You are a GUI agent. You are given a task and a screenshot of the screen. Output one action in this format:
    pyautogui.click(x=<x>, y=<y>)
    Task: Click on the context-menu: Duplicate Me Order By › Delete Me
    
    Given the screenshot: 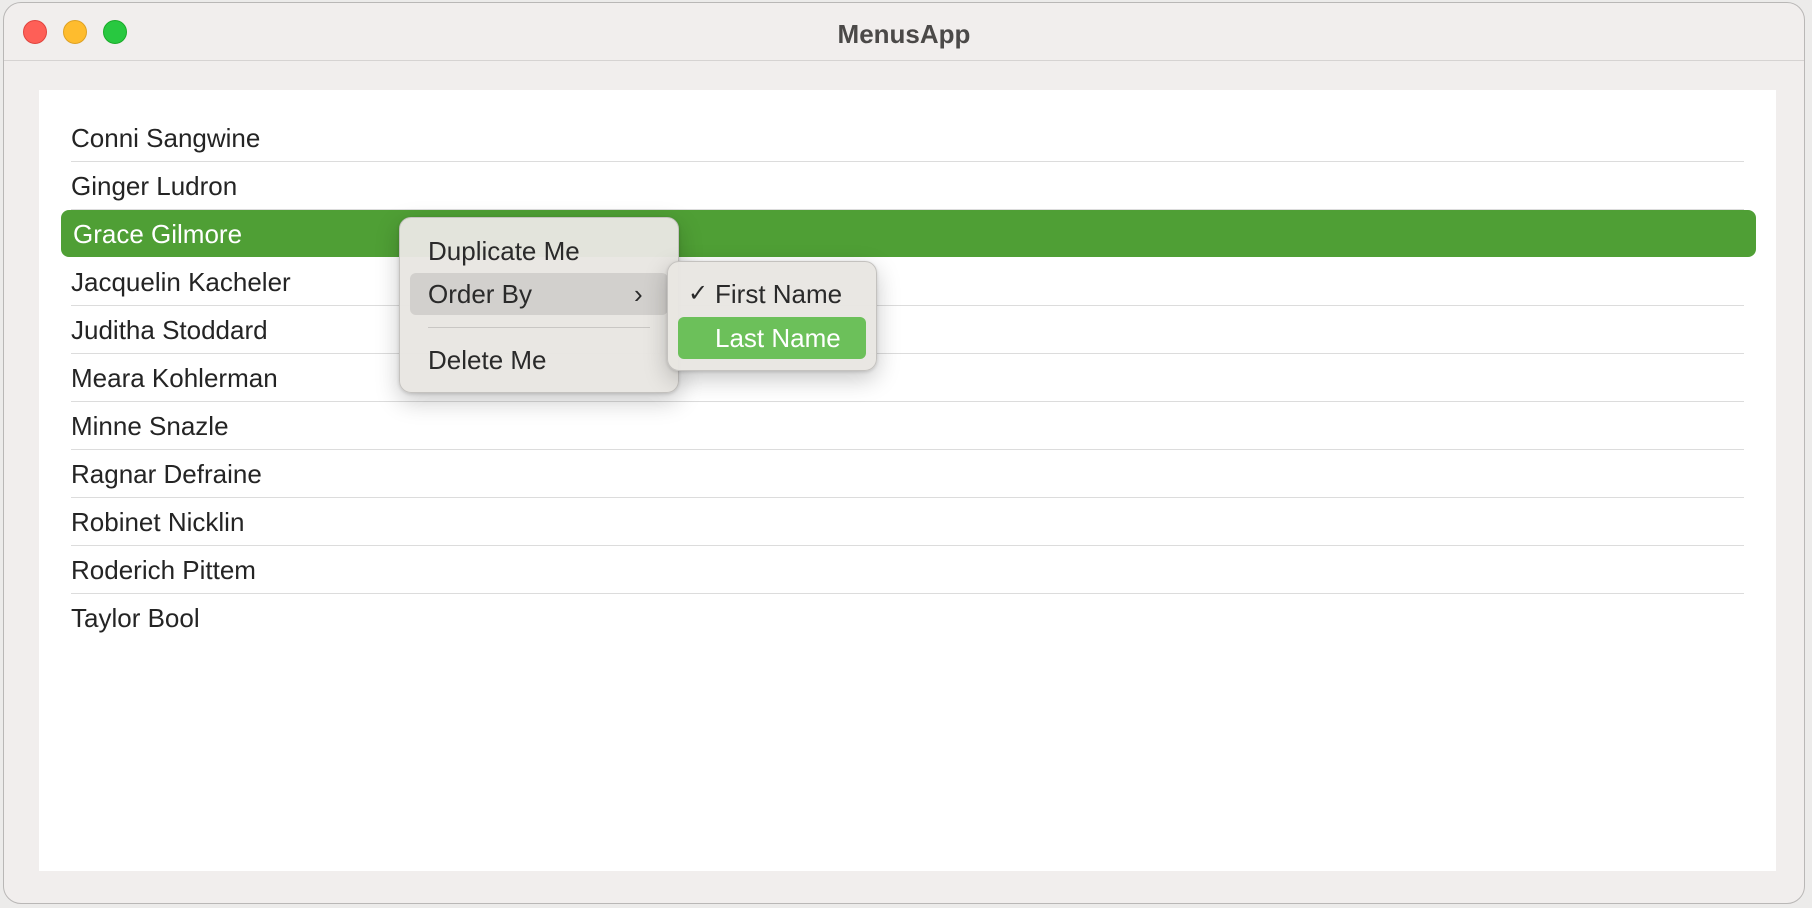 What is the action you would take?
    pyautogui.click(x=539, y=305)
    